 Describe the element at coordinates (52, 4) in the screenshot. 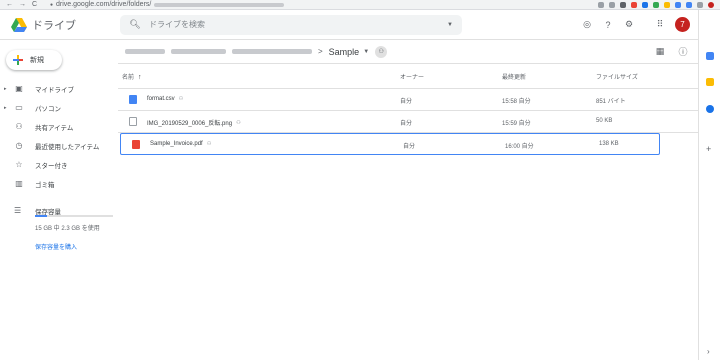

I see `lock-icon: ●` at that location.